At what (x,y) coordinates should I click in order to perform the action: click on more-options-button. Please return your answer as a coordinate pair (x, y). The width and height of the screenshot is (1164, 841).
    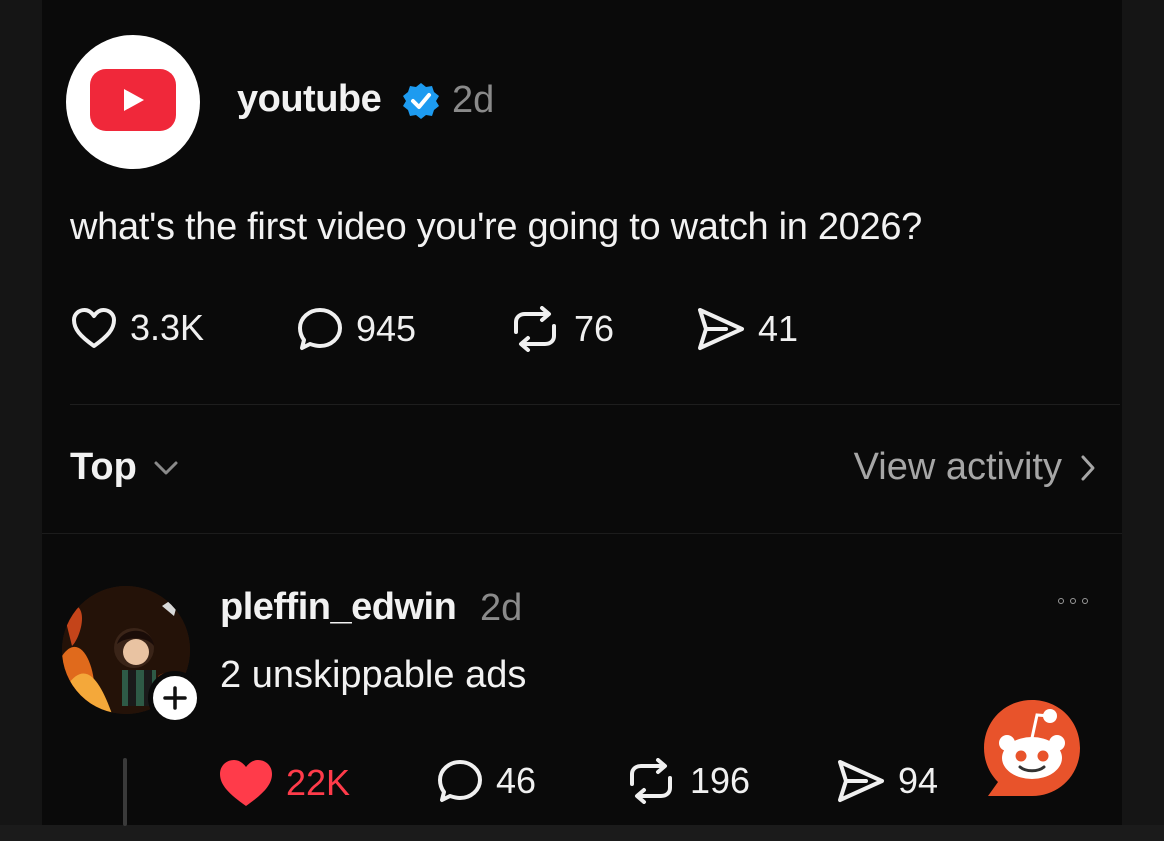
    Looking at the image, I should click on (1073, 601).